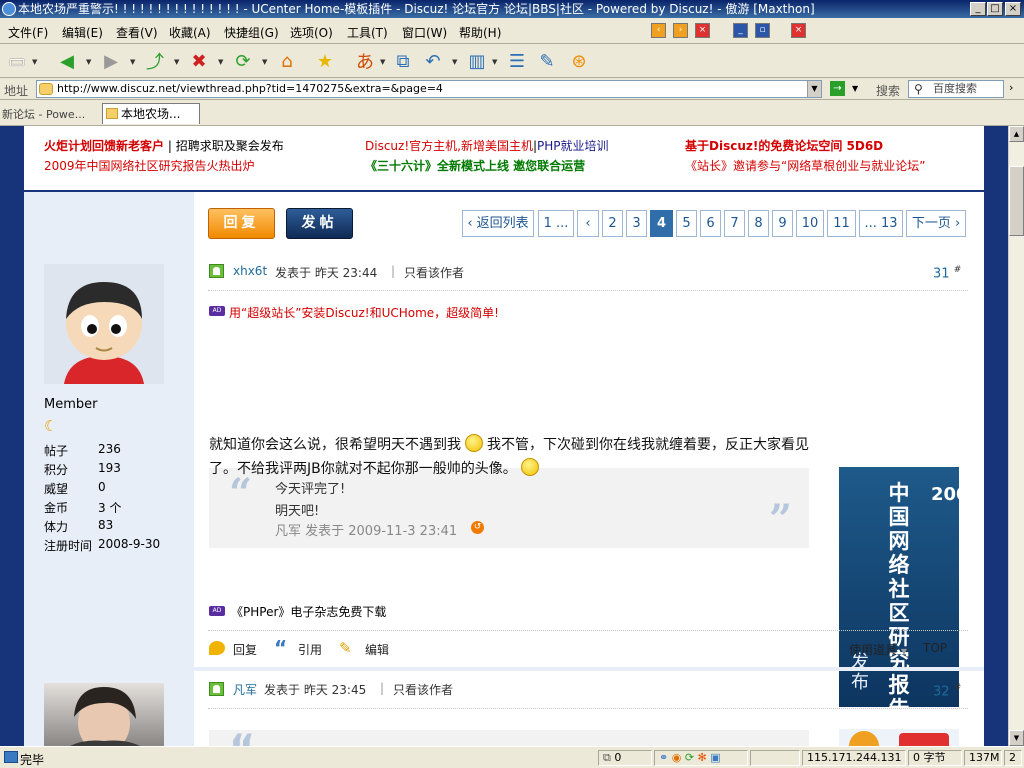  What do you see at coordinates (702, 30) in the screenshot?
I see `close-tab-icon: ×` at bounding box center [702, 30].